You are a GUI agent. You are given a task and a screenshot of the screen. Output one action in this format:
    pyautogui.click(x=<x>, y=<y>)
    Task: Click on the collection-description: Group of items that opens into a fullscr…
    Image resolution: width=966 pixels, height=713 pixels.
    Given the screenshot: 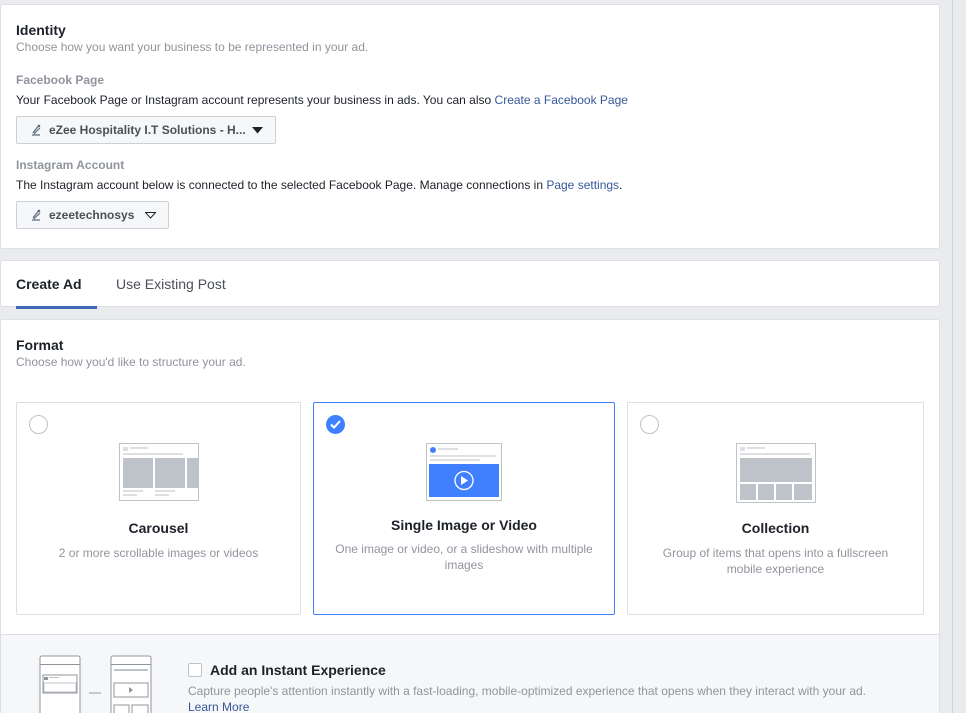 What is the action you would take?
    pyautogui.click(x=775, y=561)
    